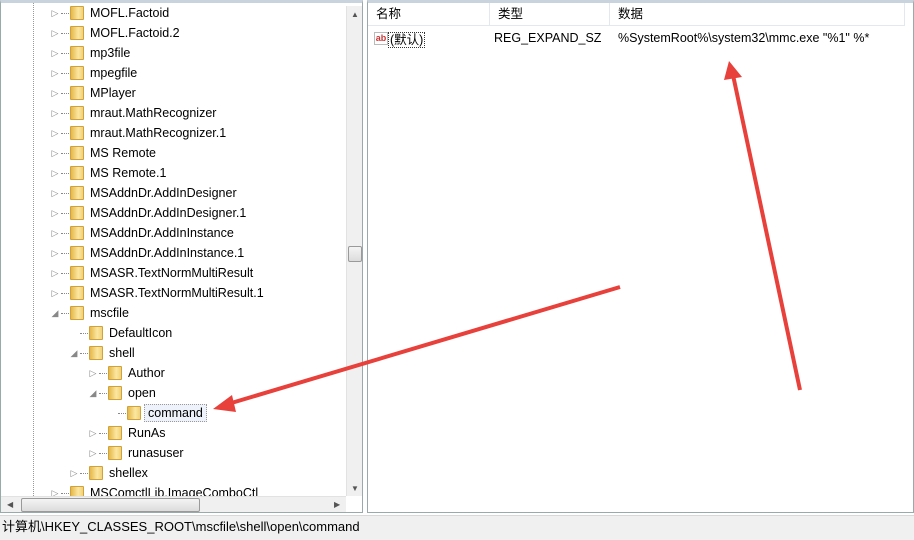  I want to click on annotation-arrow-to-command, so click(424, 345).